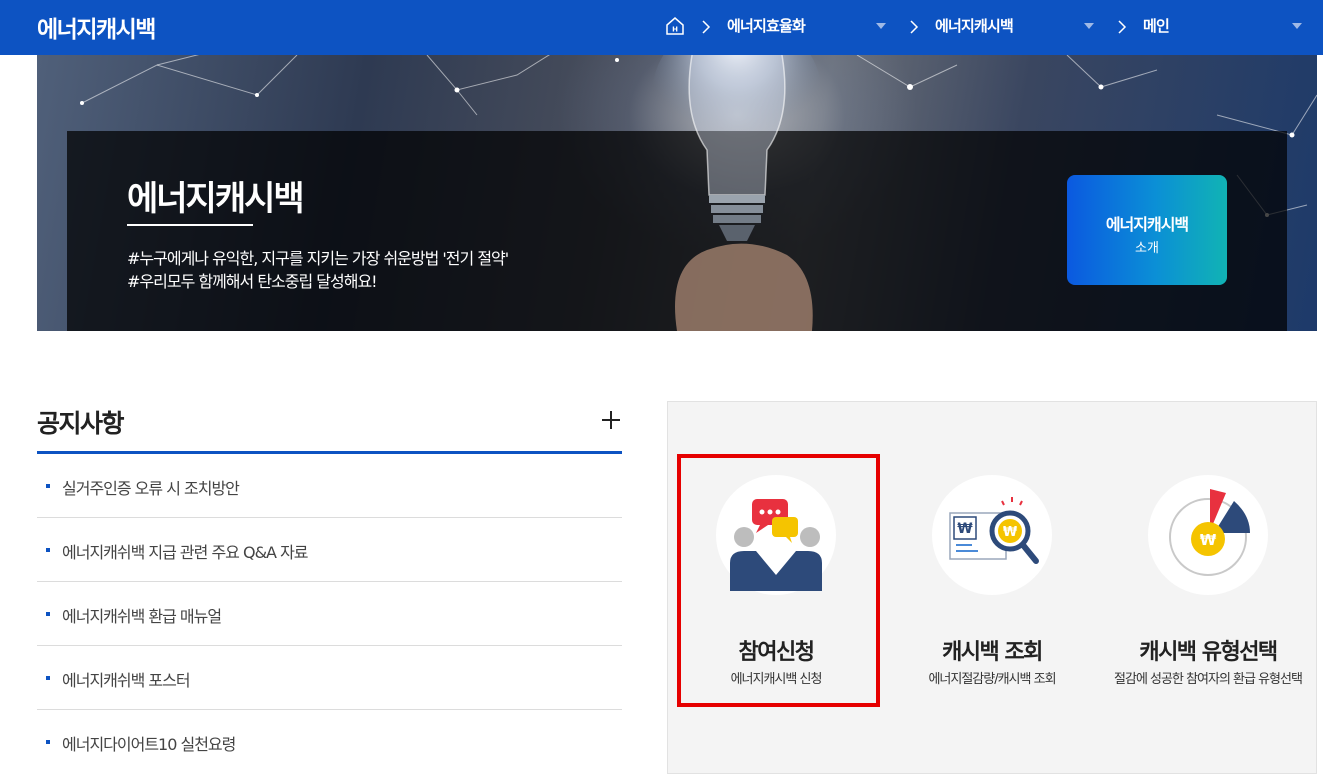  Describe the element at coordinates (252, 281) in the screenshot. I see `banner-slogan-2: #우리모두 함께해서 탄소중립 달성해요!` at that location.